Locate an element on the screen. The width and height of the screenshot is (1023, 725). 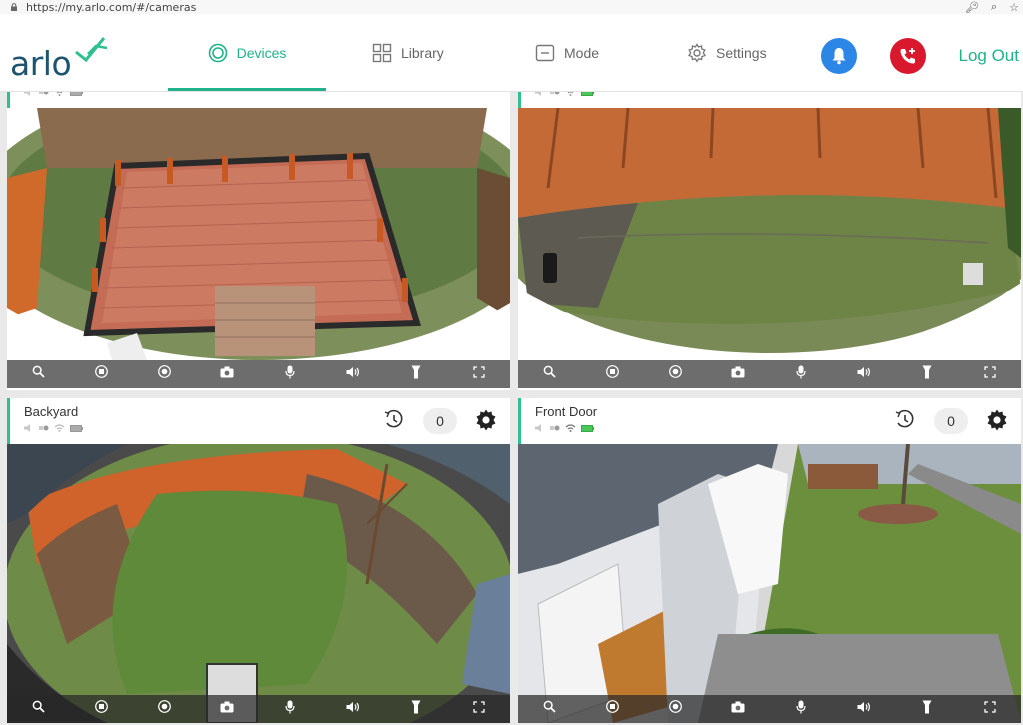
volume-icon is located at coordinates (353, 709).